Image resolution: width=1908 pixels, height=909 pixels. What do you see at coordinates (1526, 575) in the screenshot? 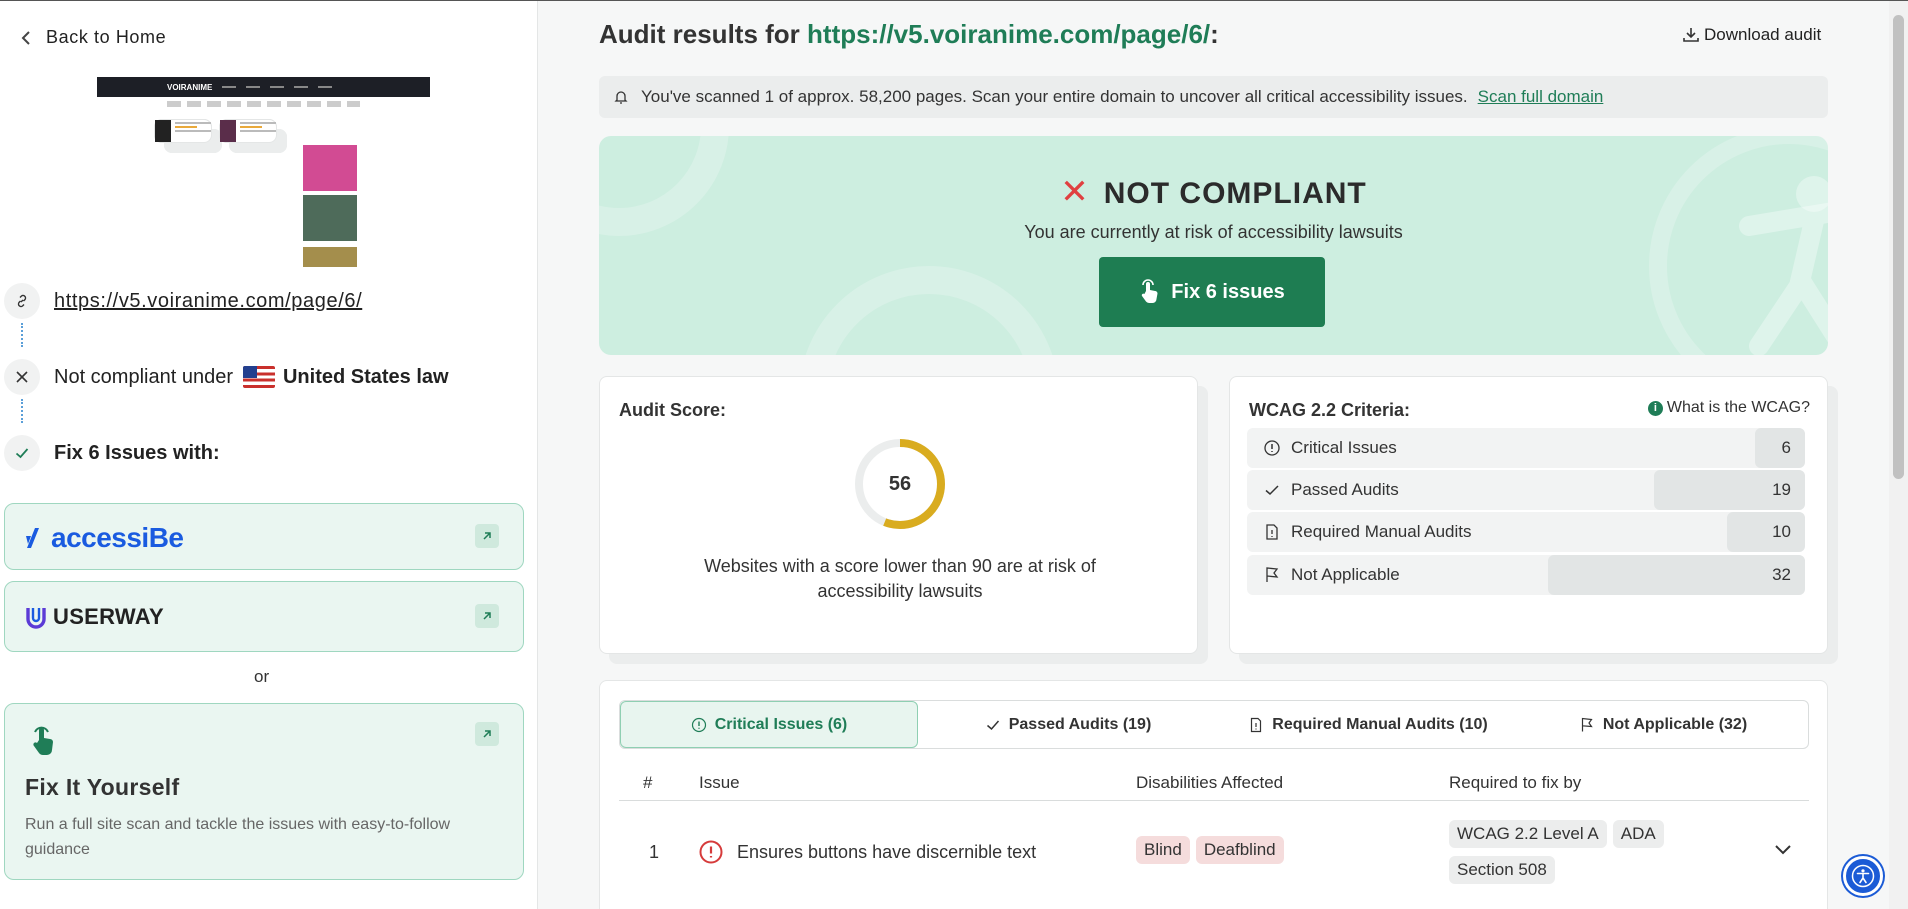
I see `criteria-row-not-applicable: Not Applicable 32` at bounding box center [1526, 575].